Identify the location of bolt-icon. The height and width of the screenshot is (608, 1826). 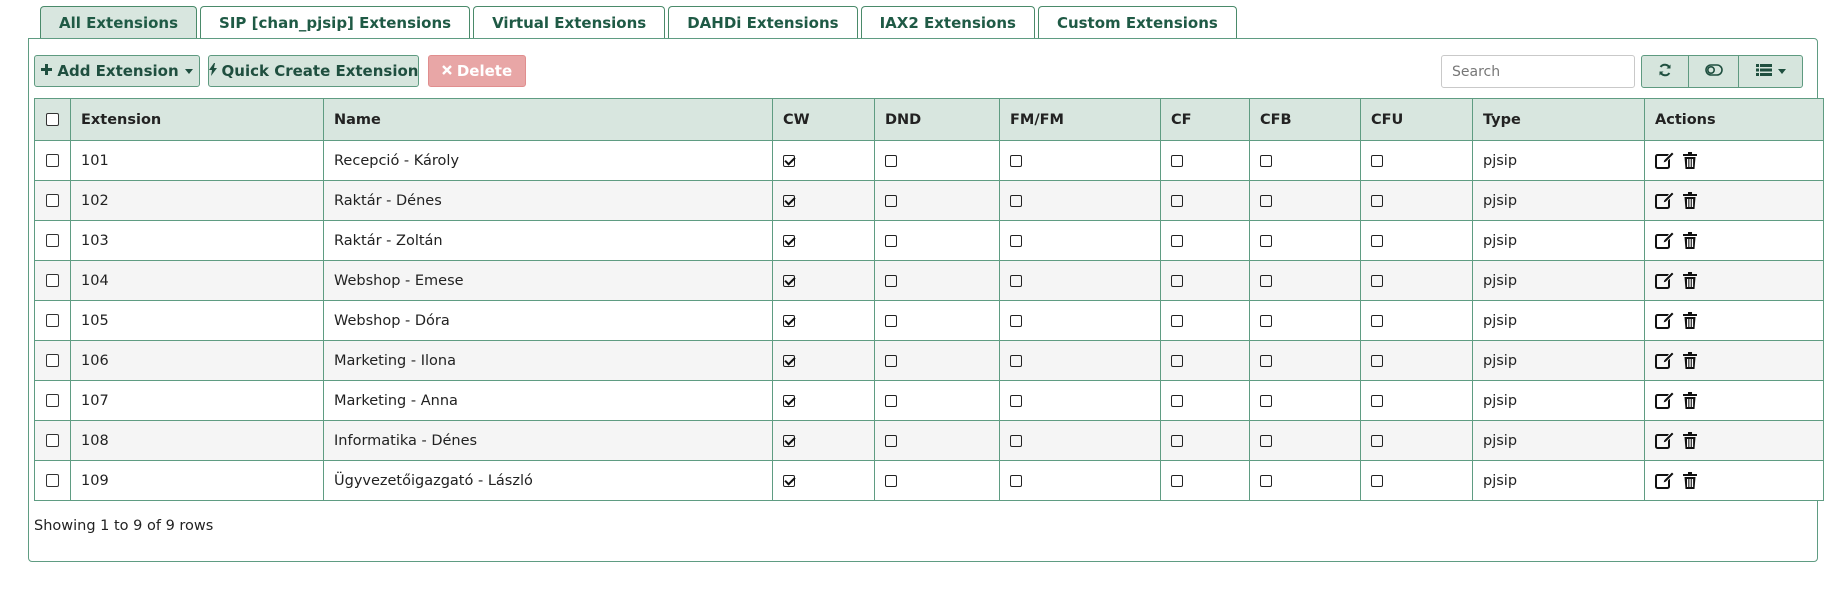
(212, 71).